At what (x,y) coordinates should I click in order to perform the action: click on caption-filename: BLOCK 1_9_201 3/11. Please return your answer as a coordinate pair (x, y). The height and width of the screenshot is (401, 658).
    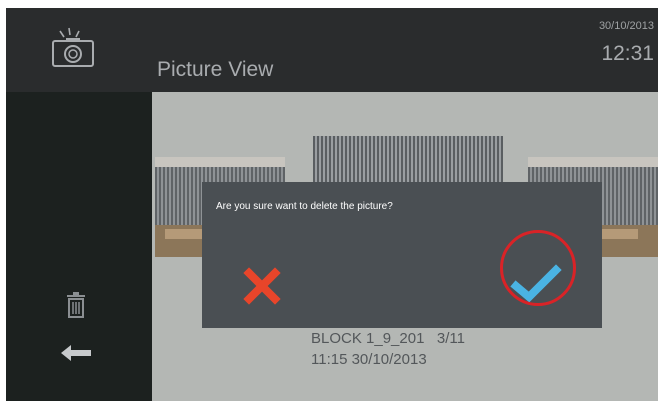
    Looking at the image, I should click on (388, 338).